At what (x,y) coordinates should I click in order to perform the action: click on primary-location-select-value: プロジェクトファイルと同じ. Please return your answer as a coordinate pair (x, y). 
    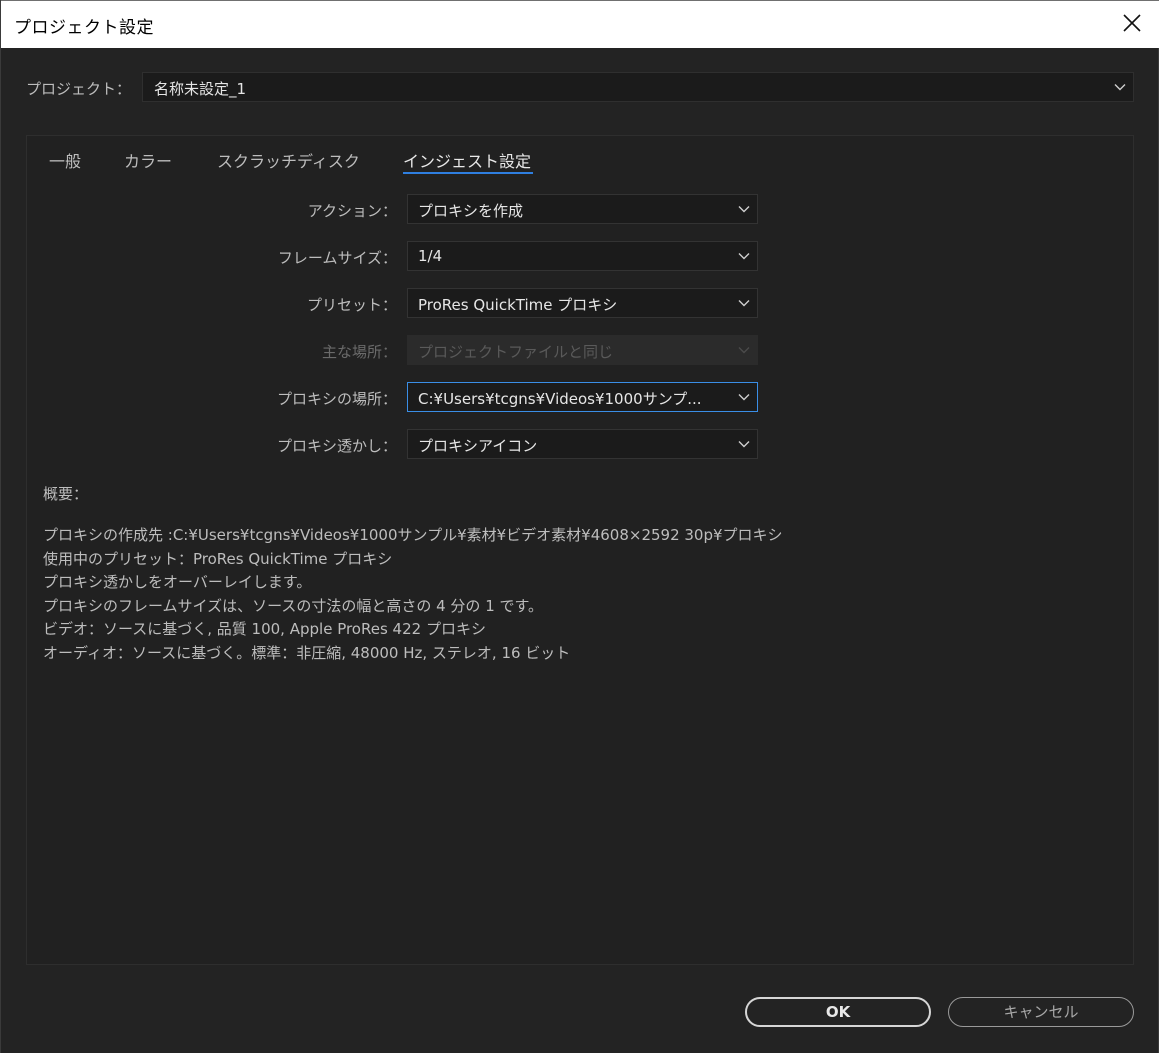
    Looking at the image, I should click on (516, 352).